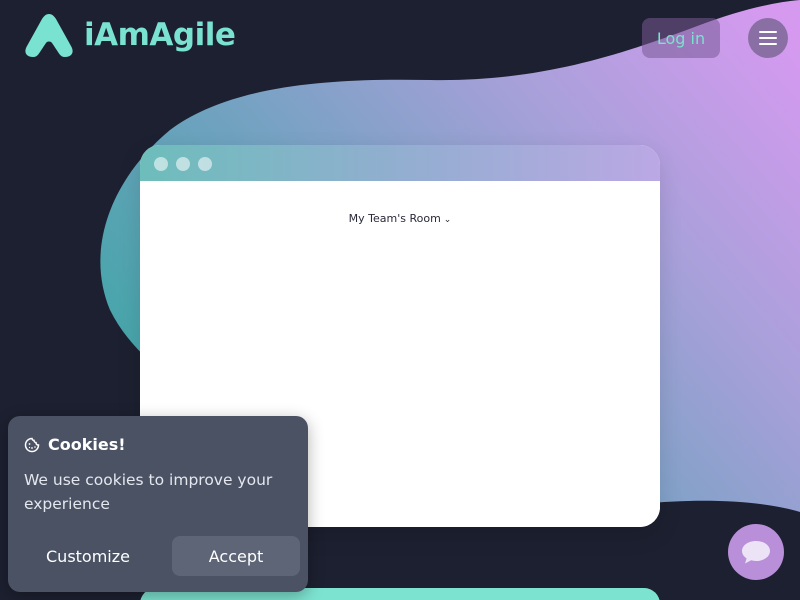 The image size is (800, 600). I want to click on agile-logo-icon, so click(49, 35).